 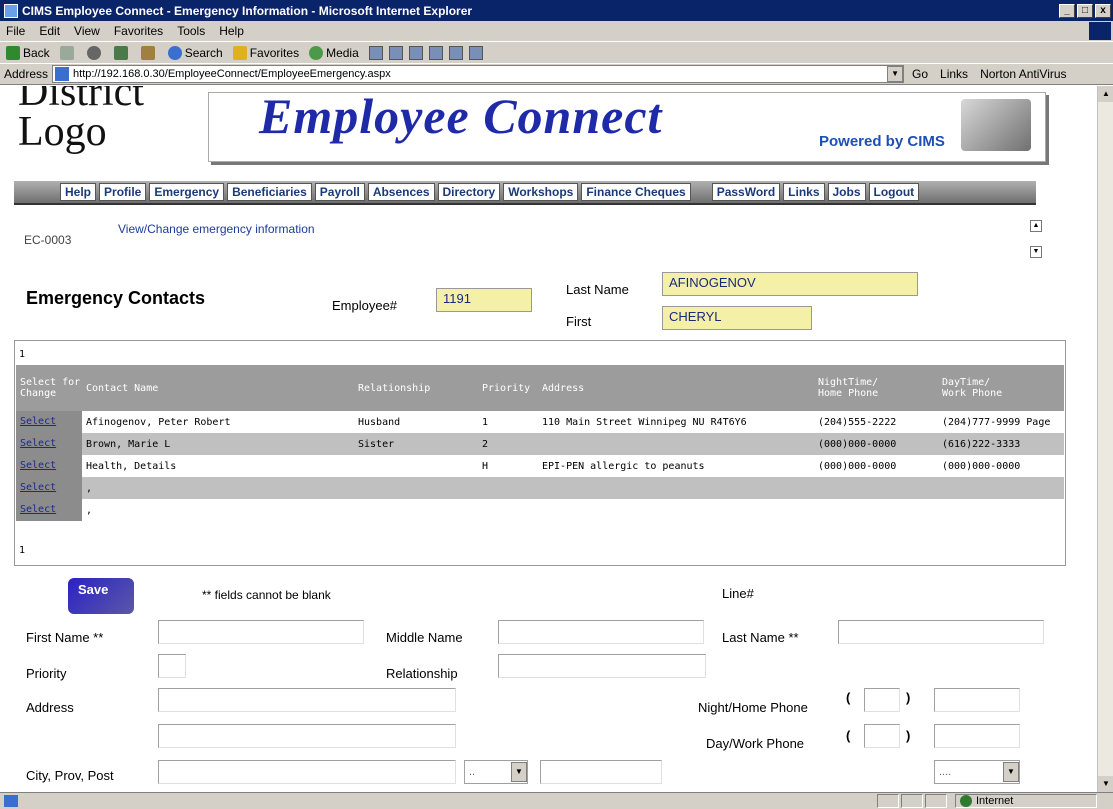 What do you see at coordinates (894, 192) in the screenshot?
I see `nav-logout: Logout` at bounding box center [894, 192].